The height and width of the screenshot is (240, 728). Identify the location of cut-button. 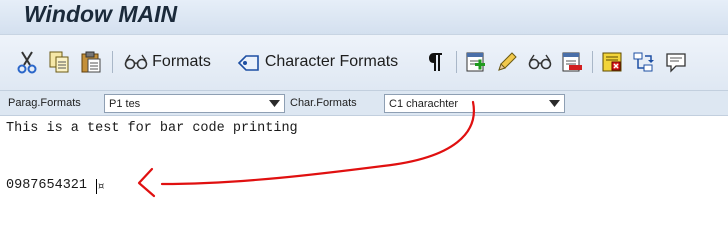
(27, 62).